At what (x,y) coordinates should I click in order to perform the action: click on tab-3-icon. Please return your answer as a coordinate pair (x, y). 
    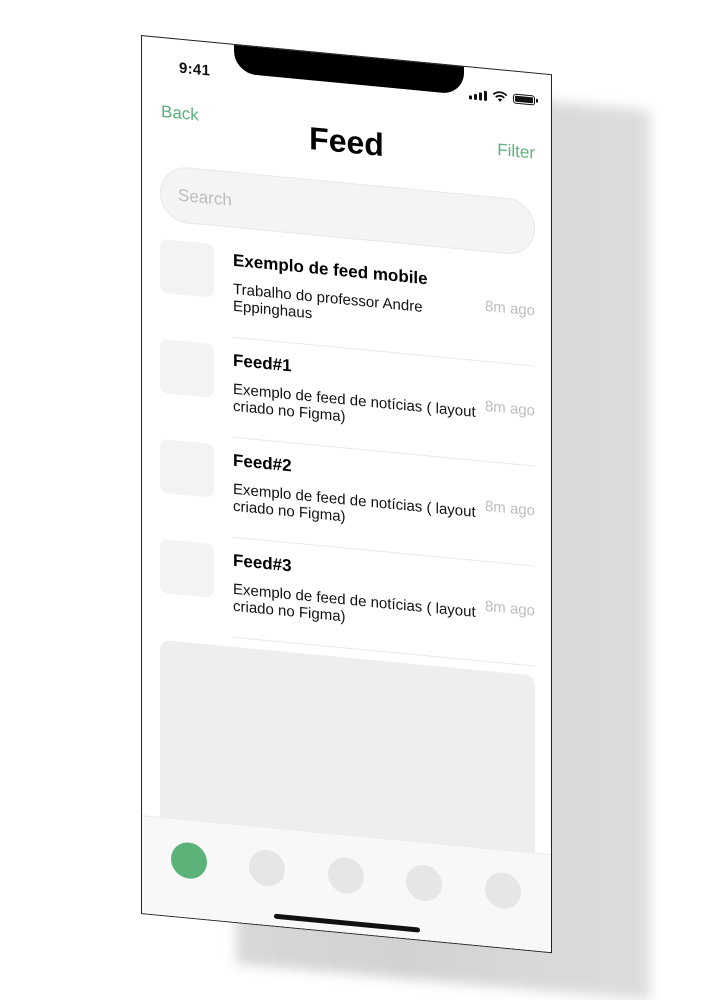
    Looking at the image, I should click on (346, 875).